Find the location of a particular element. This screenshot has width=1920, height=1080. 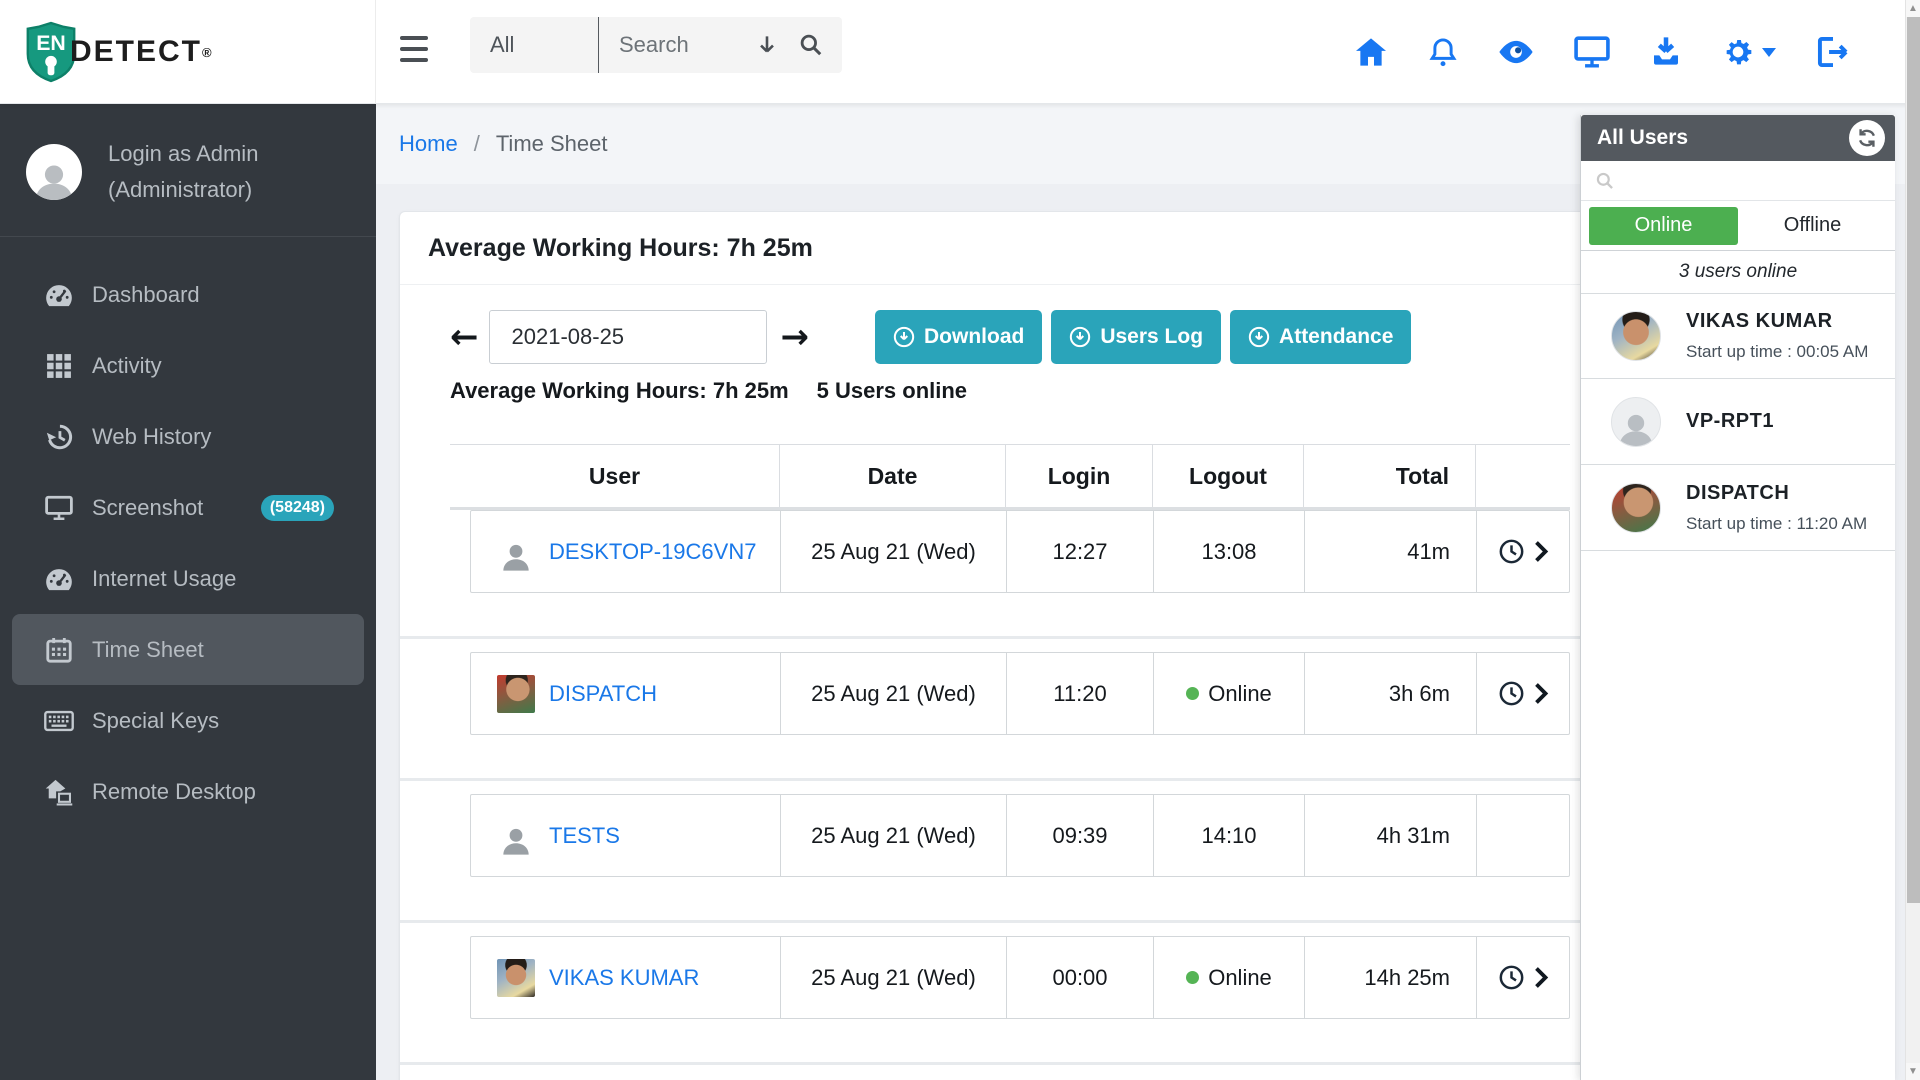

sidebar-item-screenshot: Screenshot (58248) is located at coordinates (188, 507).